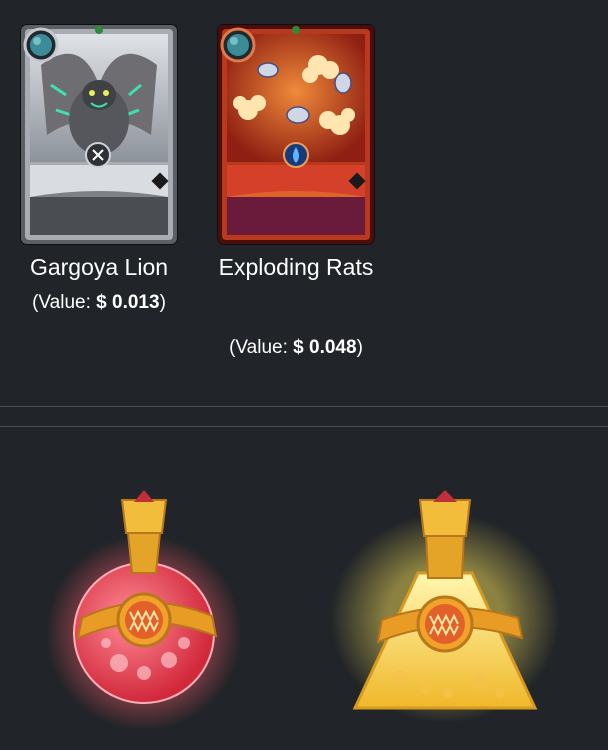 The width and height of the screenshot is (608, 750). Describe the element at coordinates (296, 347) in the screenshot. I see `card-value: (Value: $ 0.048)` at that location.